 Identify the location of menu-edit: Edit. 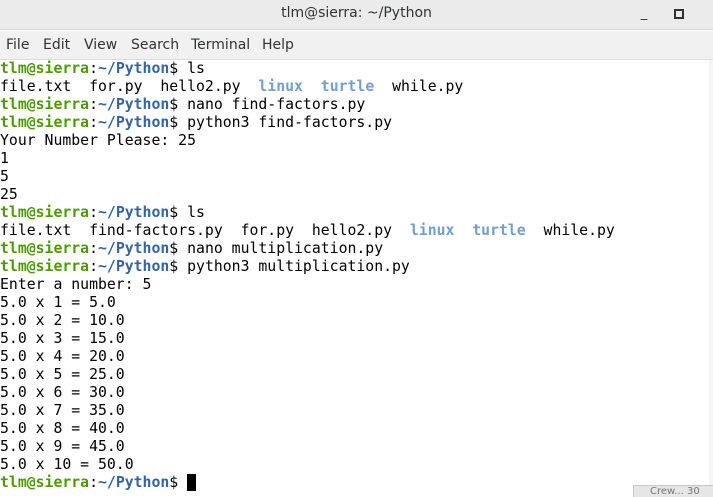
(56, 45).